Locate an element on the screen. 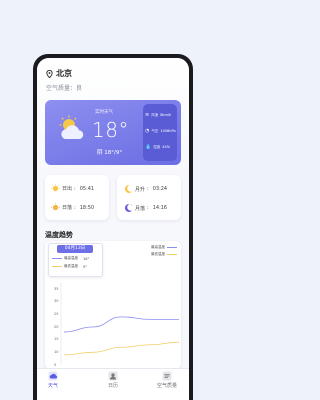 Image resolution: width=320 pixels, height=400 pixels. moon-times-card: 月升: 03:24 月落: 14:16 is located at coordinates (149, 197).